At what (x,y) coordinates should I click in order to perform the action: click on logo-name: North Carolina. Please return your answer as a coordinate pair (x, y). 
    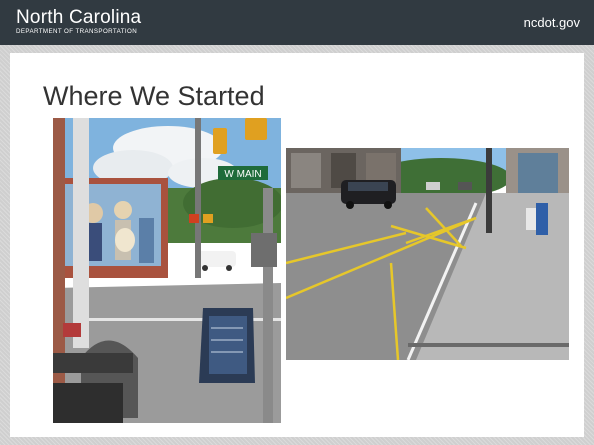
    Looking at the image, I should click on (79, 17).